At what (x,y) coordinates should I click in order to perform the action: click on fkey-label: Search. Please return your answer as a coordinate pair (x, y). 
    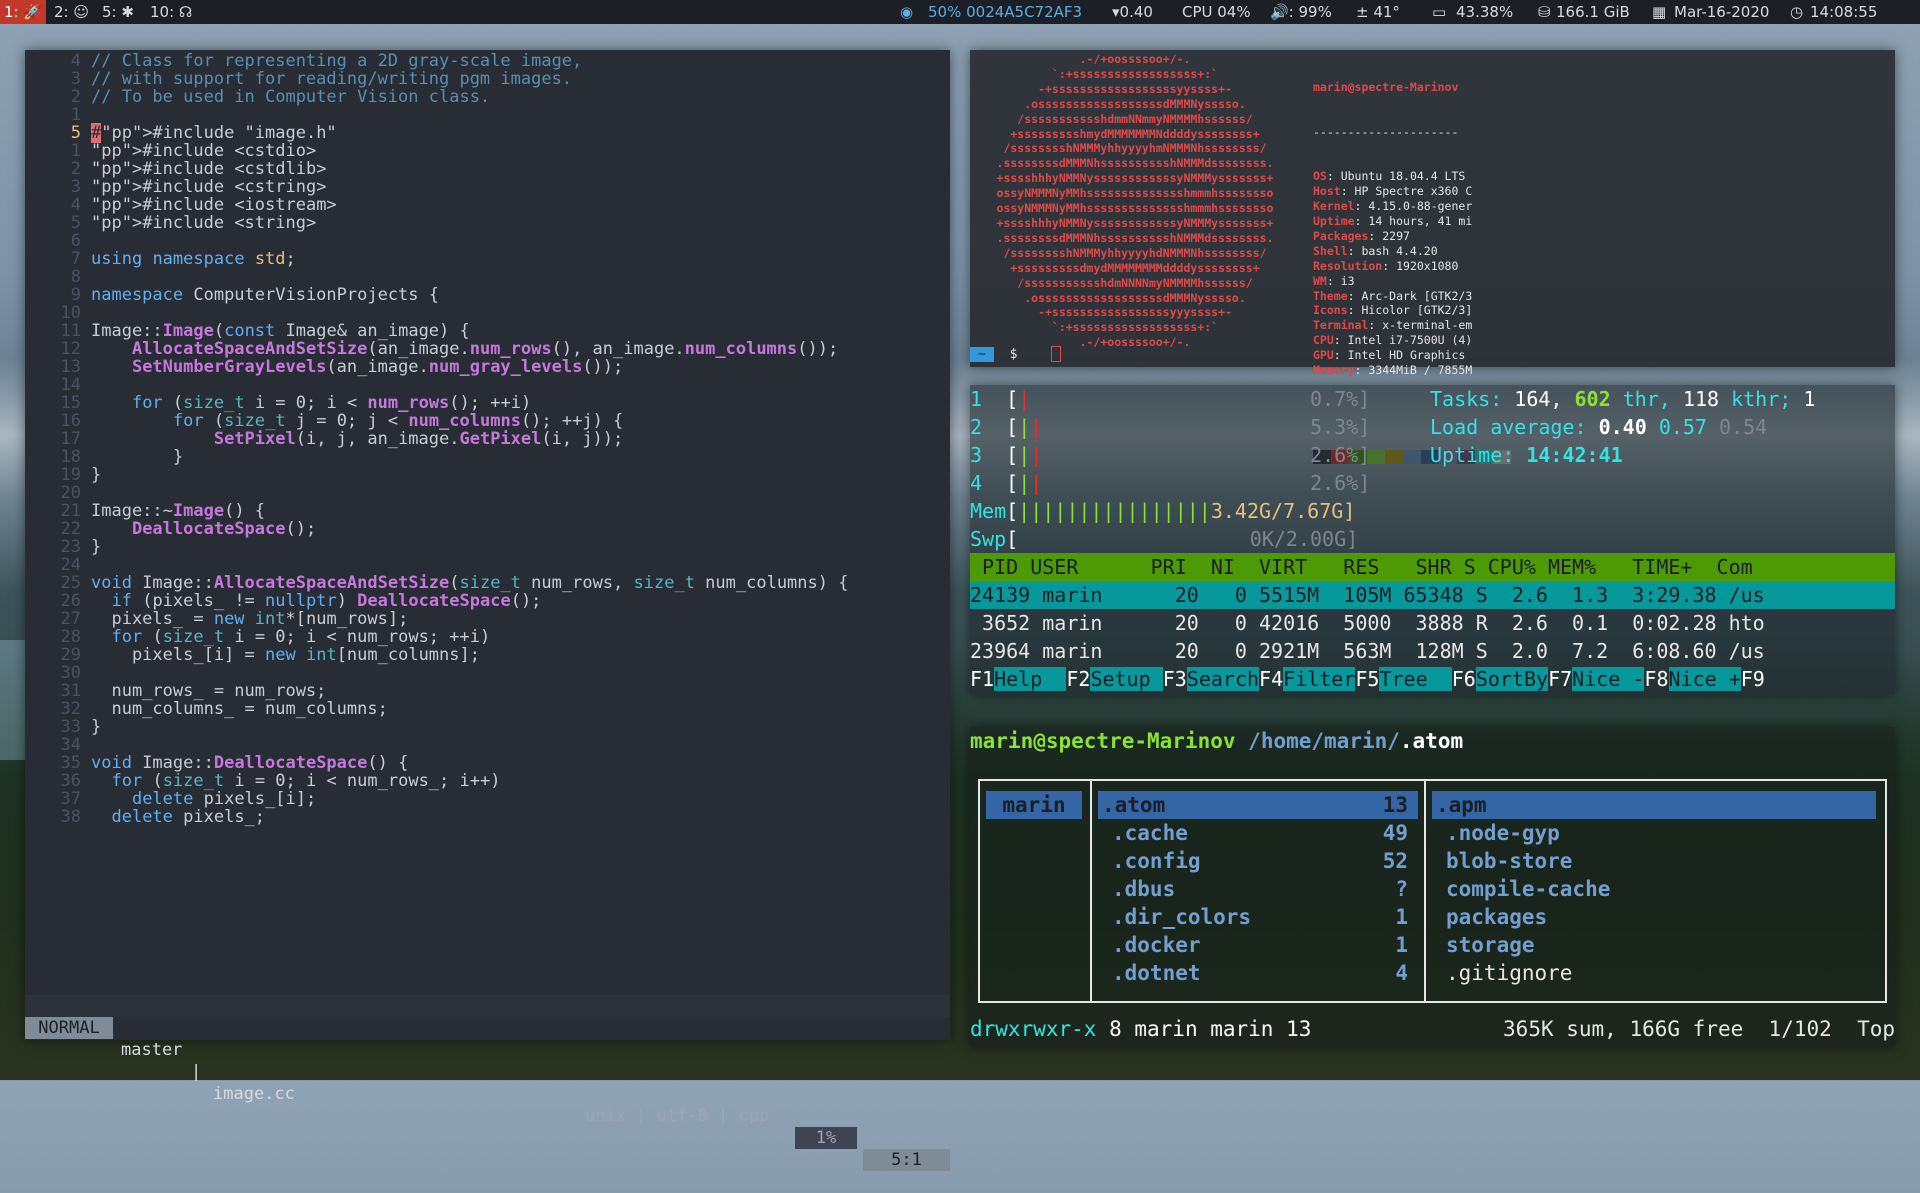
    Looking at the image, I should click on (1223, 679).